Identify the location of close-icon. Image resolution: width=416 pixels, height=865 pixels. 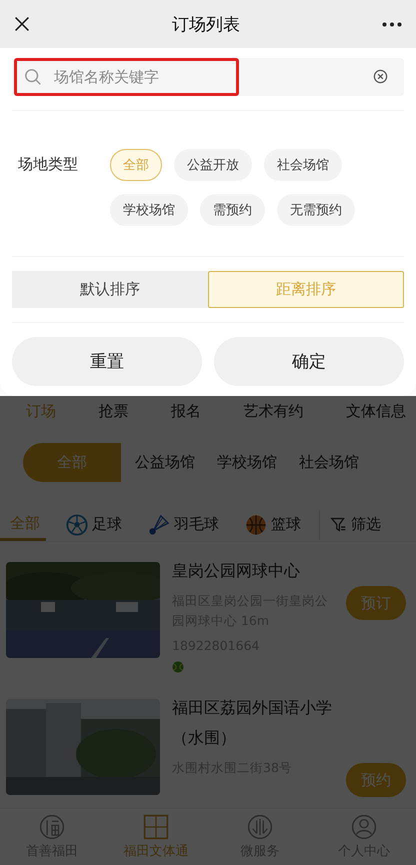
(22, 24).